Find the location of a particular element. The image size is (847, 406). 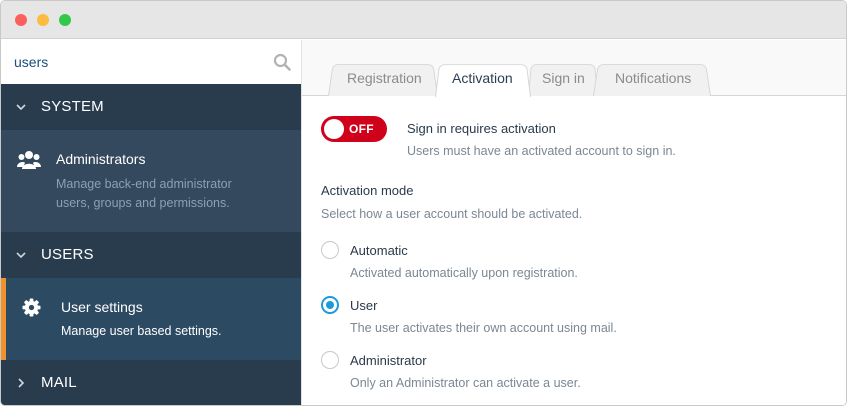

sidebar-section-label: USERS is located at coordinates (67, 254).